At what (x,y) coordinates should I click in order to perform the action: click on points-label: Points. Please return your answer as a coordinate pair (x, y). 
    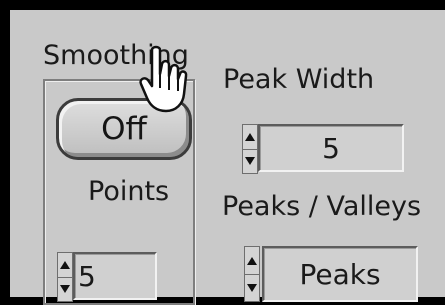
    Looking at the image, I should click on (129, 191).